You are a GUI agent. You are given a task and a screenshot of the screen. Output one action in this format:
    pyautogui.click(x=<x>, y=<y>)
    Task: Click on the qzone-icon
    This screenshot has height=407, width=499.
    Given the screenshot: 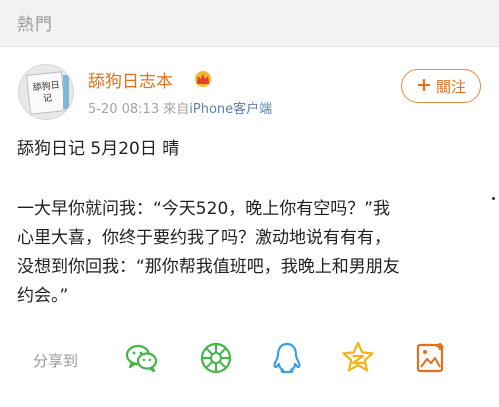 What is the action you would take?
    pyautogui.click(x=358, y=358)
    